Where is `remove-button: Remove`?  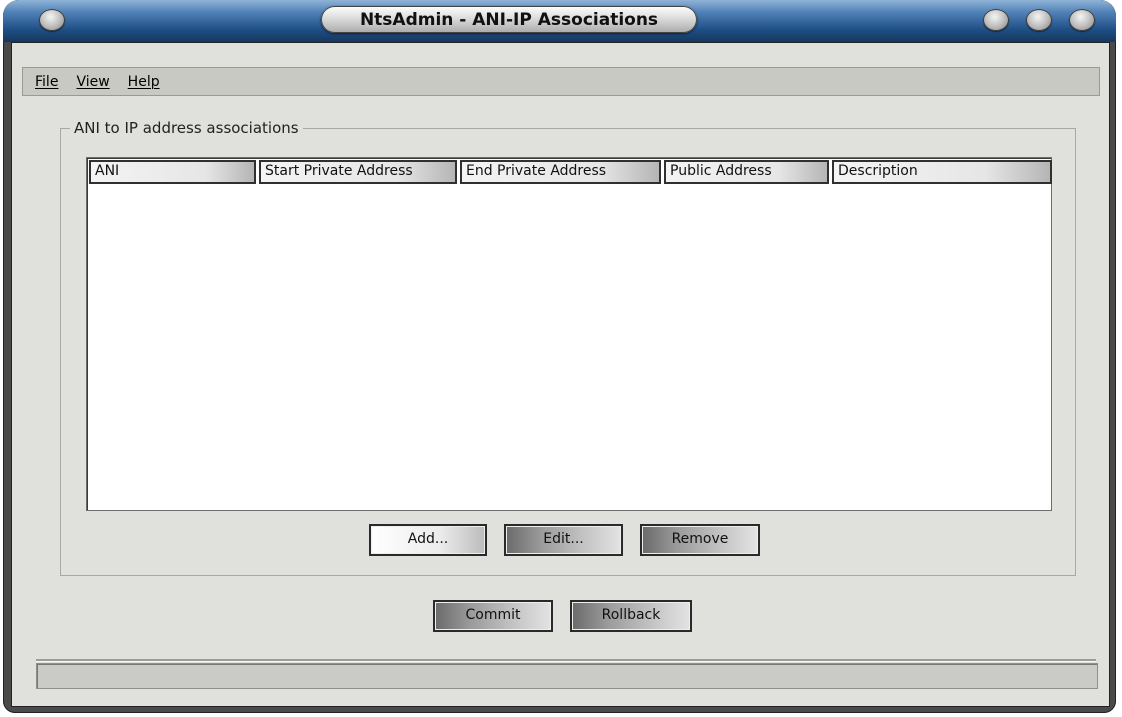
remove-button: Remove is located at coordinates (700, 540).